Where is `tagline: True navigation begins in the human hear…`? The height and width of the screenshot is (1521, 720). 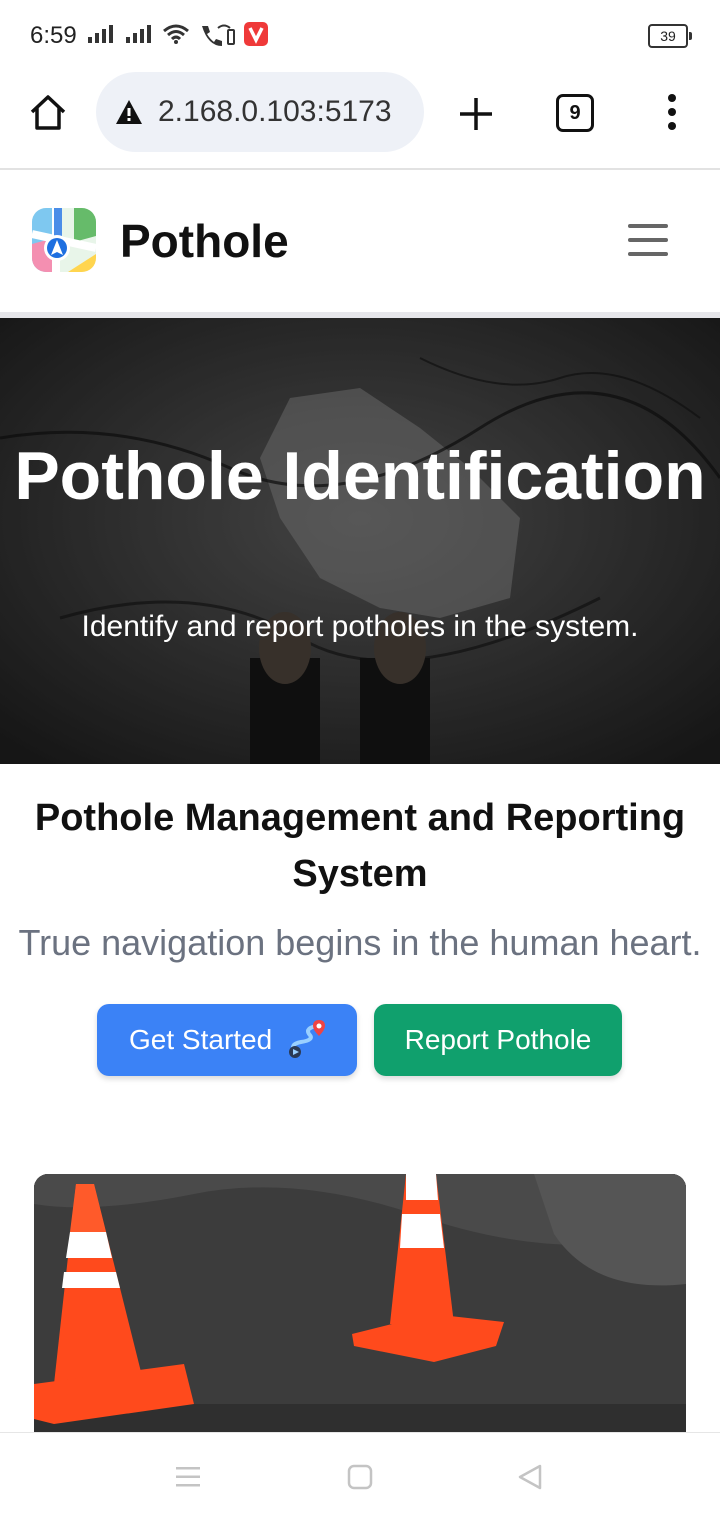
tagline: True navigation begins in the human hear… is located at coordinates (360, 942).